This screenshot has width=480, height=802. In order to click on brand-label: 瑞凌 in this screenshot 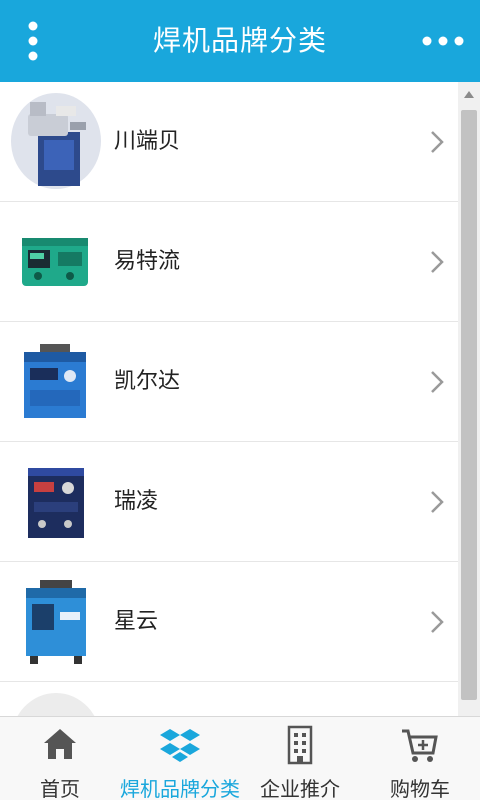, I will do `click(136, 501)`.